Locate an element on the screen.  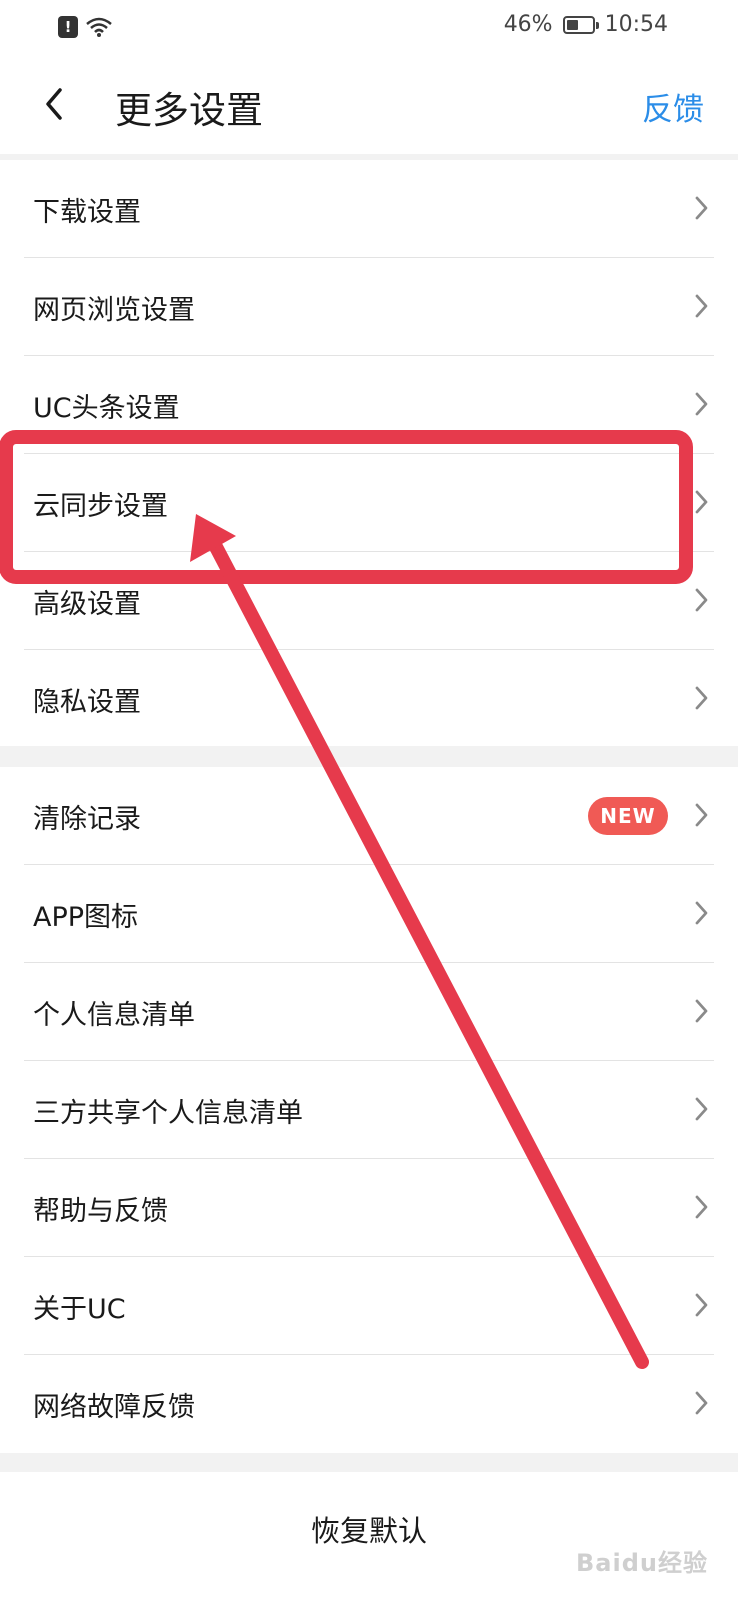
feedback-button: 反馈 is located at coordinates (673, 106).